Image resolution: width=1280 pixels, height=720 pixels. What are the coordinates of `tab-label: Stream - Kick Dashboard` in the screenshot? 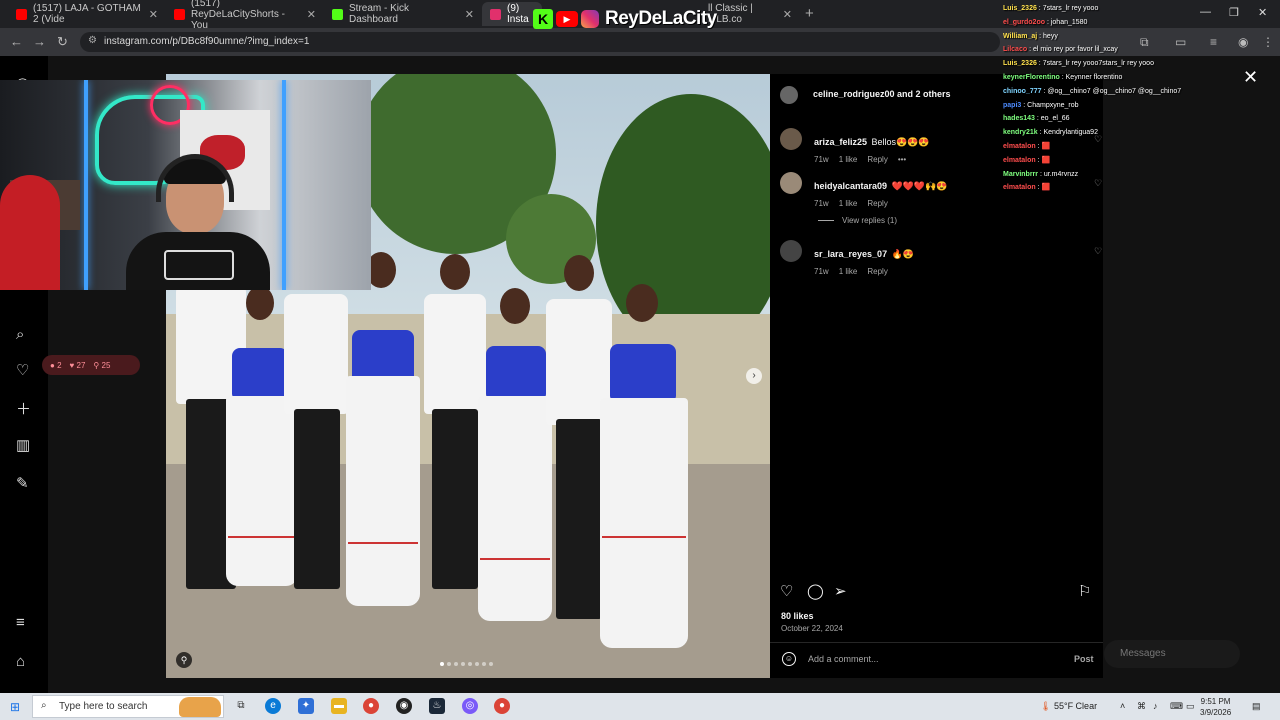 It's located at (379, 14).